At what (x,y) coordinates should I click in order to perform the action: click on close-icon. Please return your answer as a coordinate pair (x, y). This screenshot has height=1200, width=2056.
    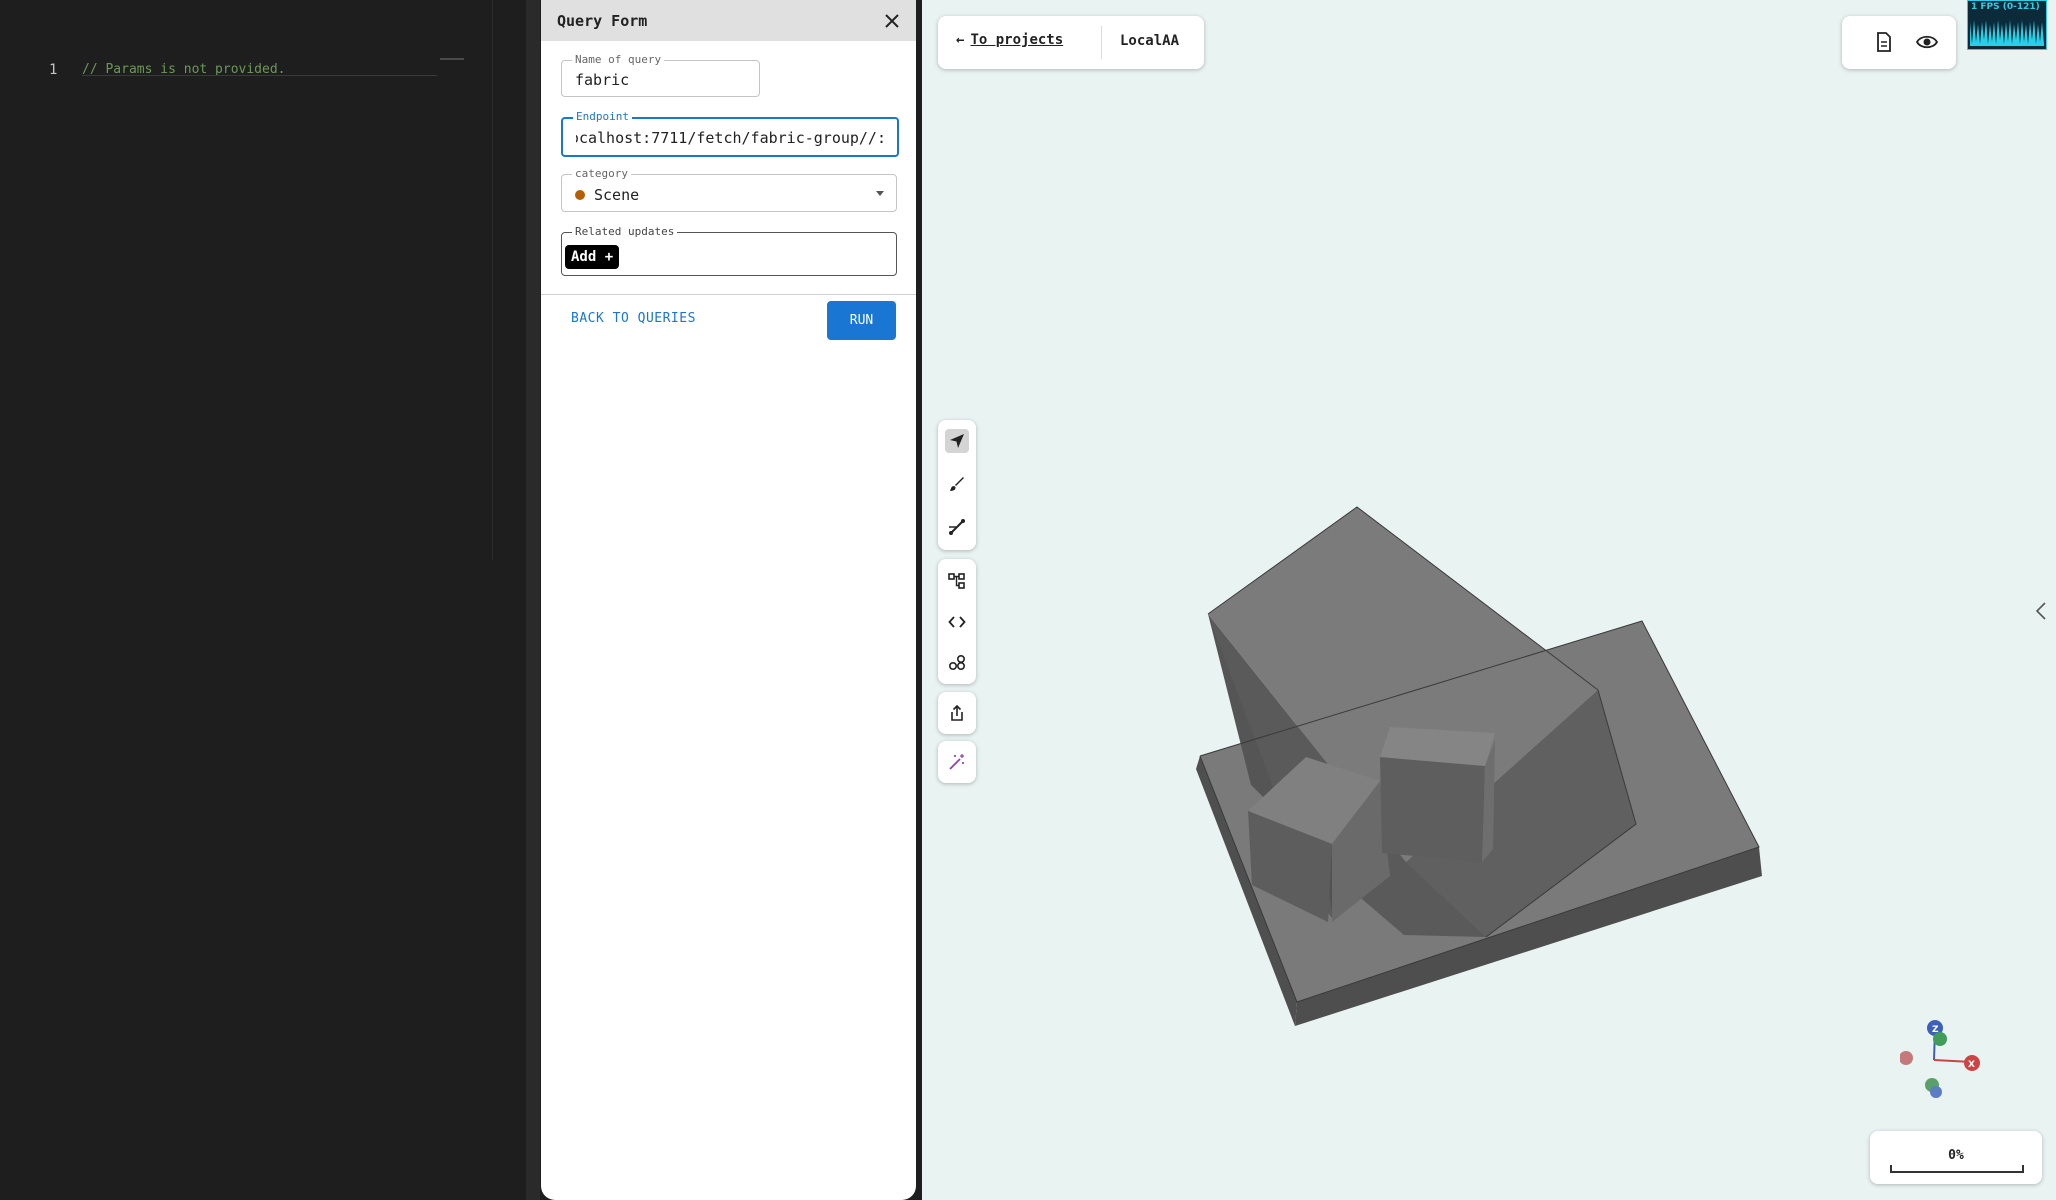
    Looking at the image, I should click on (892, 21).